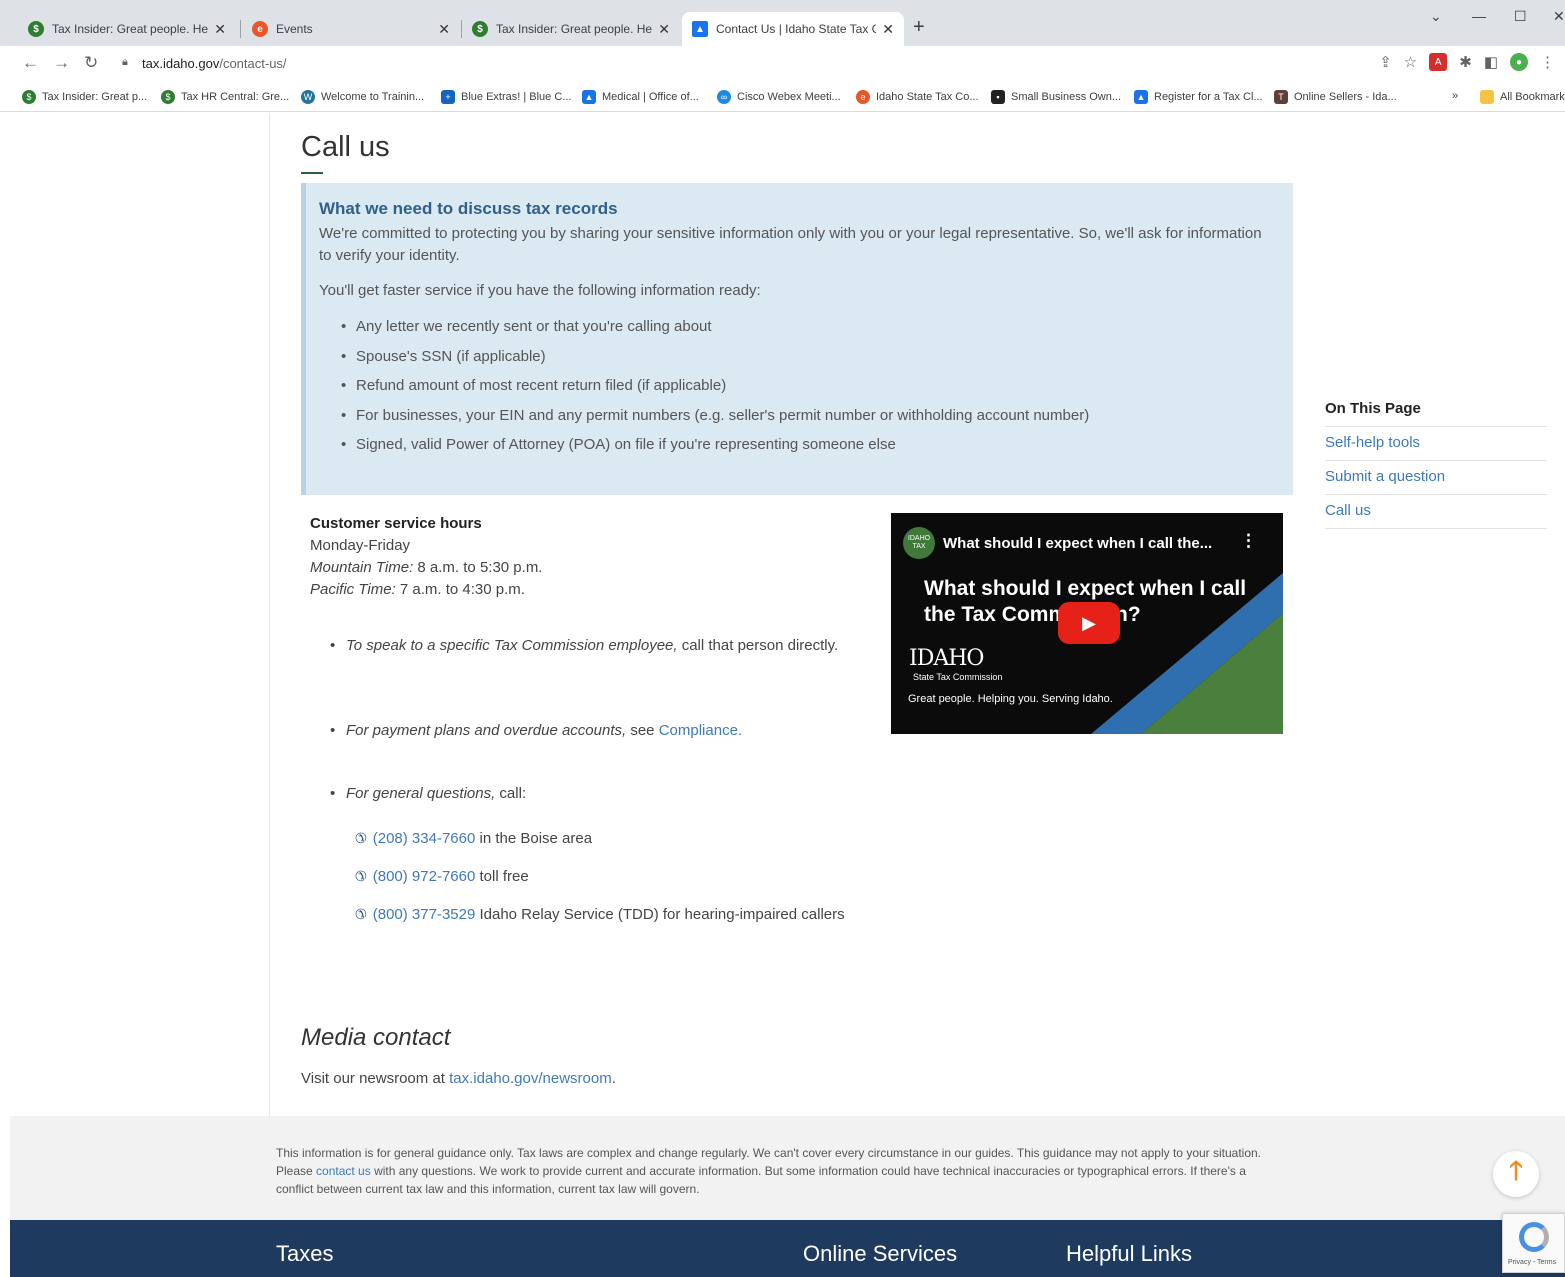 The image size is (1565, 1277). I want to click on reload-icon: ↻, so click(91, 63).